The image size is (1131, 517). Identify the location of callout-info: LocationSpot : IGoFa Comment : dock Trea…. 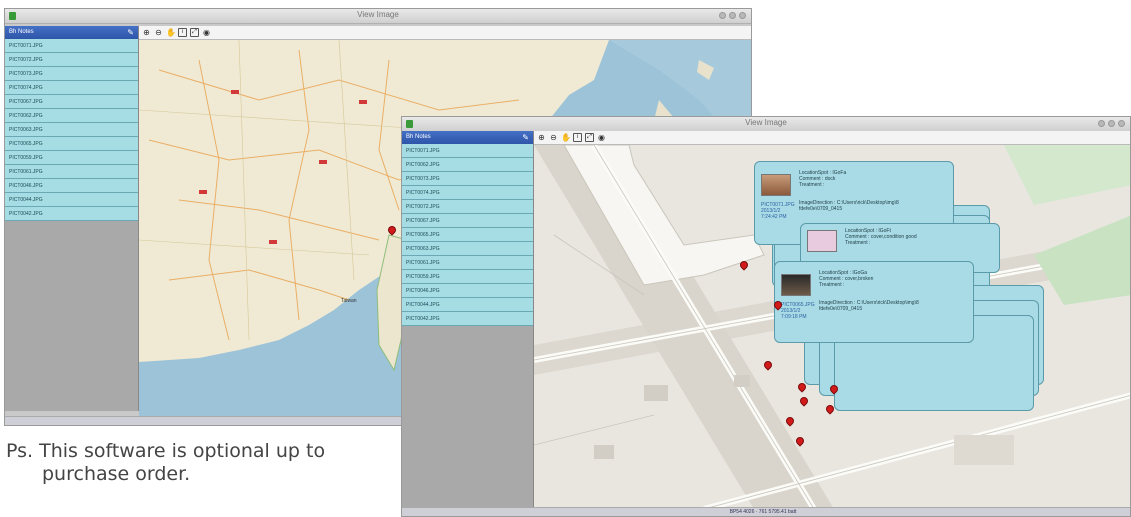
(823, 179).